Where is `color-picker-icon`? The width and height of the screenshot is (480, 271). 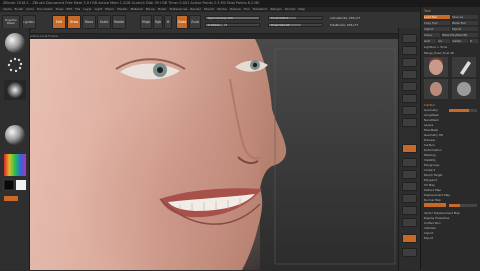 color-picker-icon is located at coordinates (14, 172).